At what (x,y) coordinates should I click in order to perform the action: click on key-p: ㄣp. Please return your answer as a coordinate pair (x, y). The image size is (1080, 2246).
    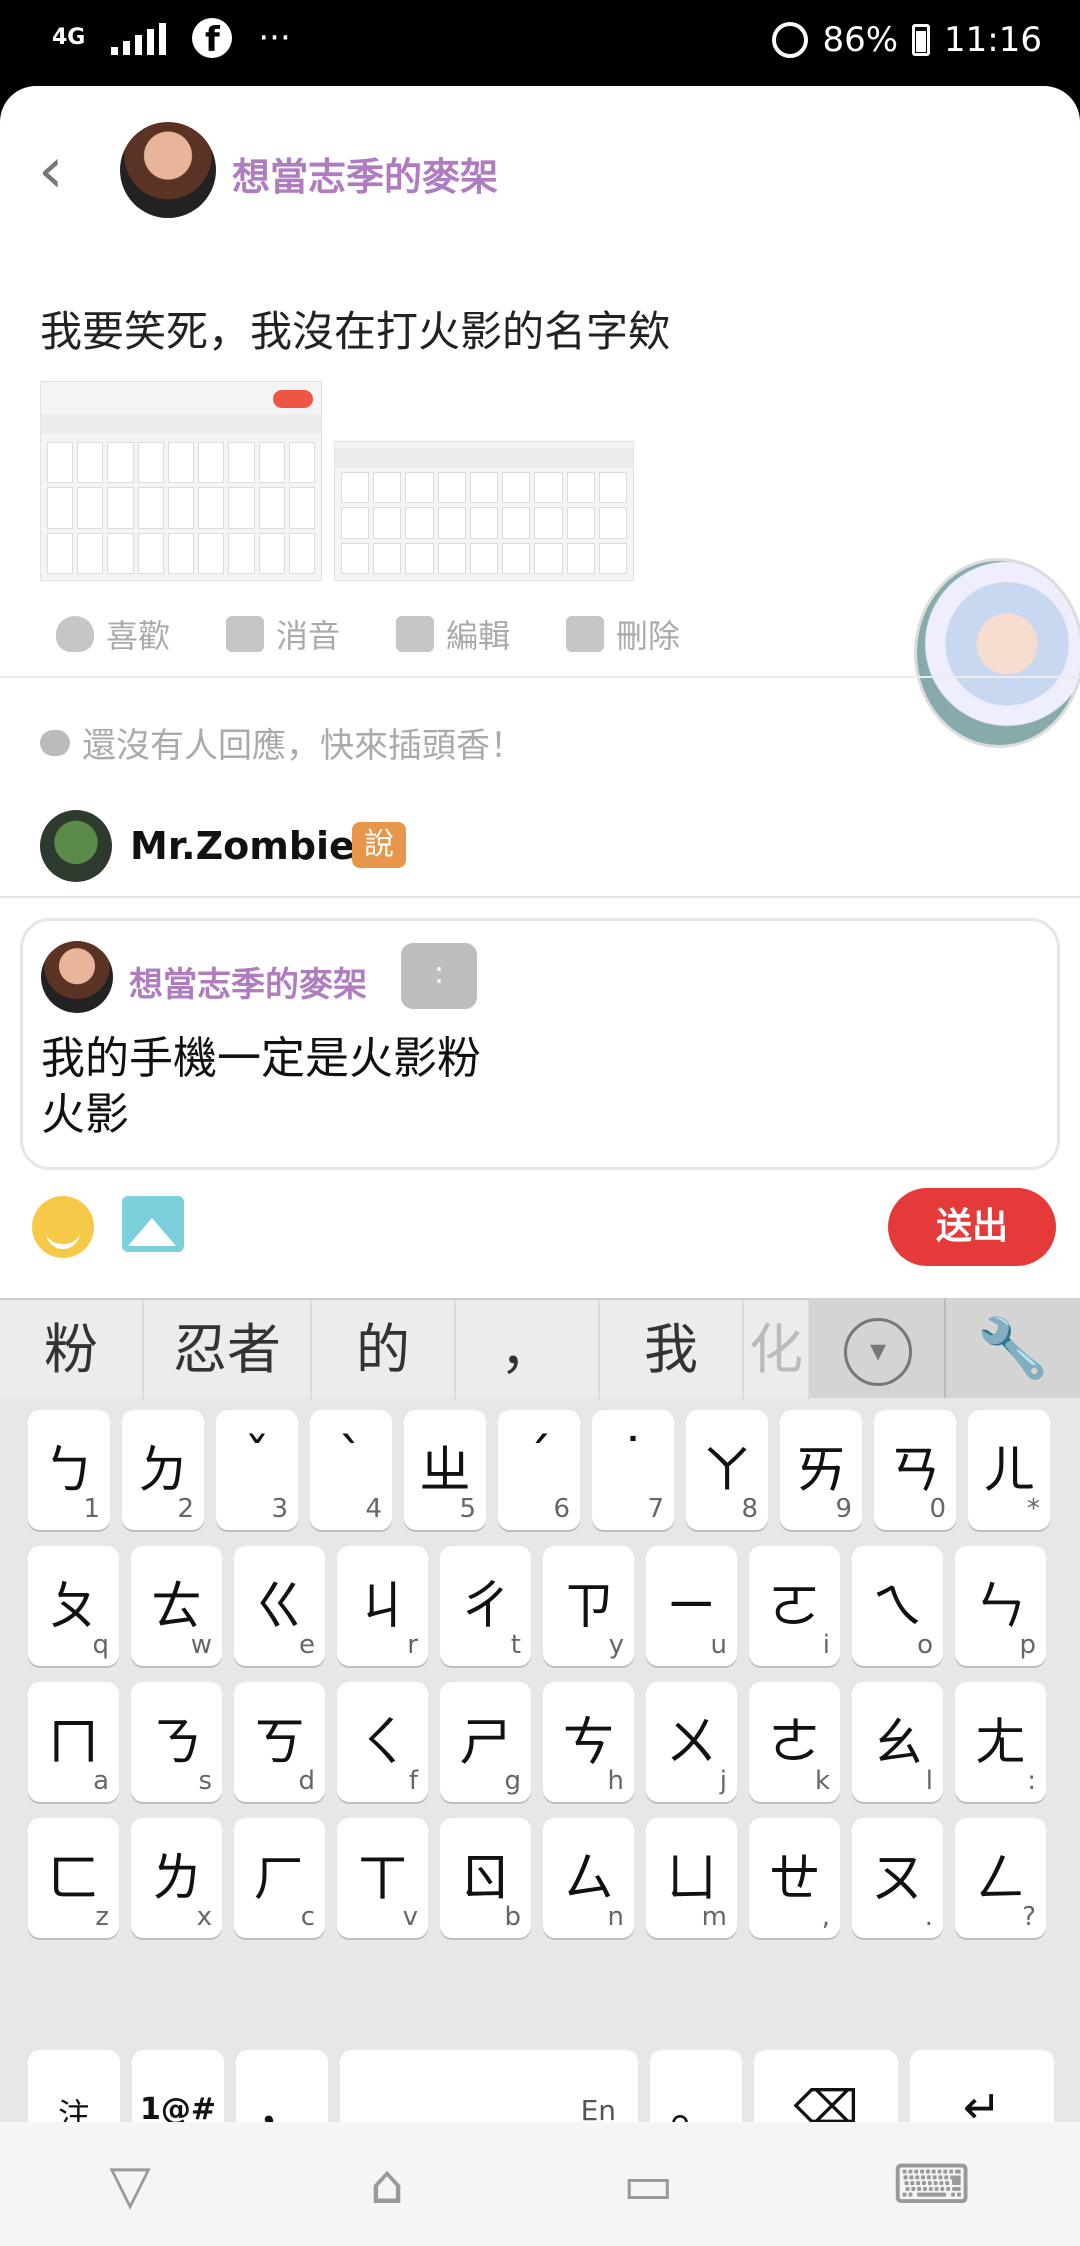
    Looking at the image, I should click on (1000, 1606).